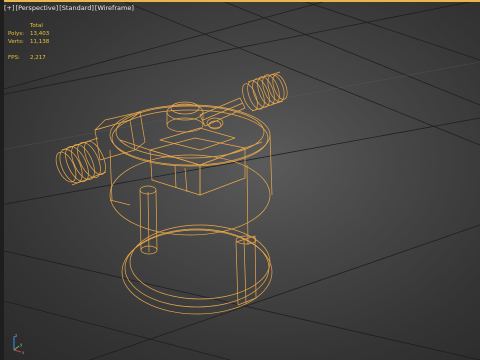 The image size is (480, 360). I want to click on gizmo-y-label: y, so click(21, 344).